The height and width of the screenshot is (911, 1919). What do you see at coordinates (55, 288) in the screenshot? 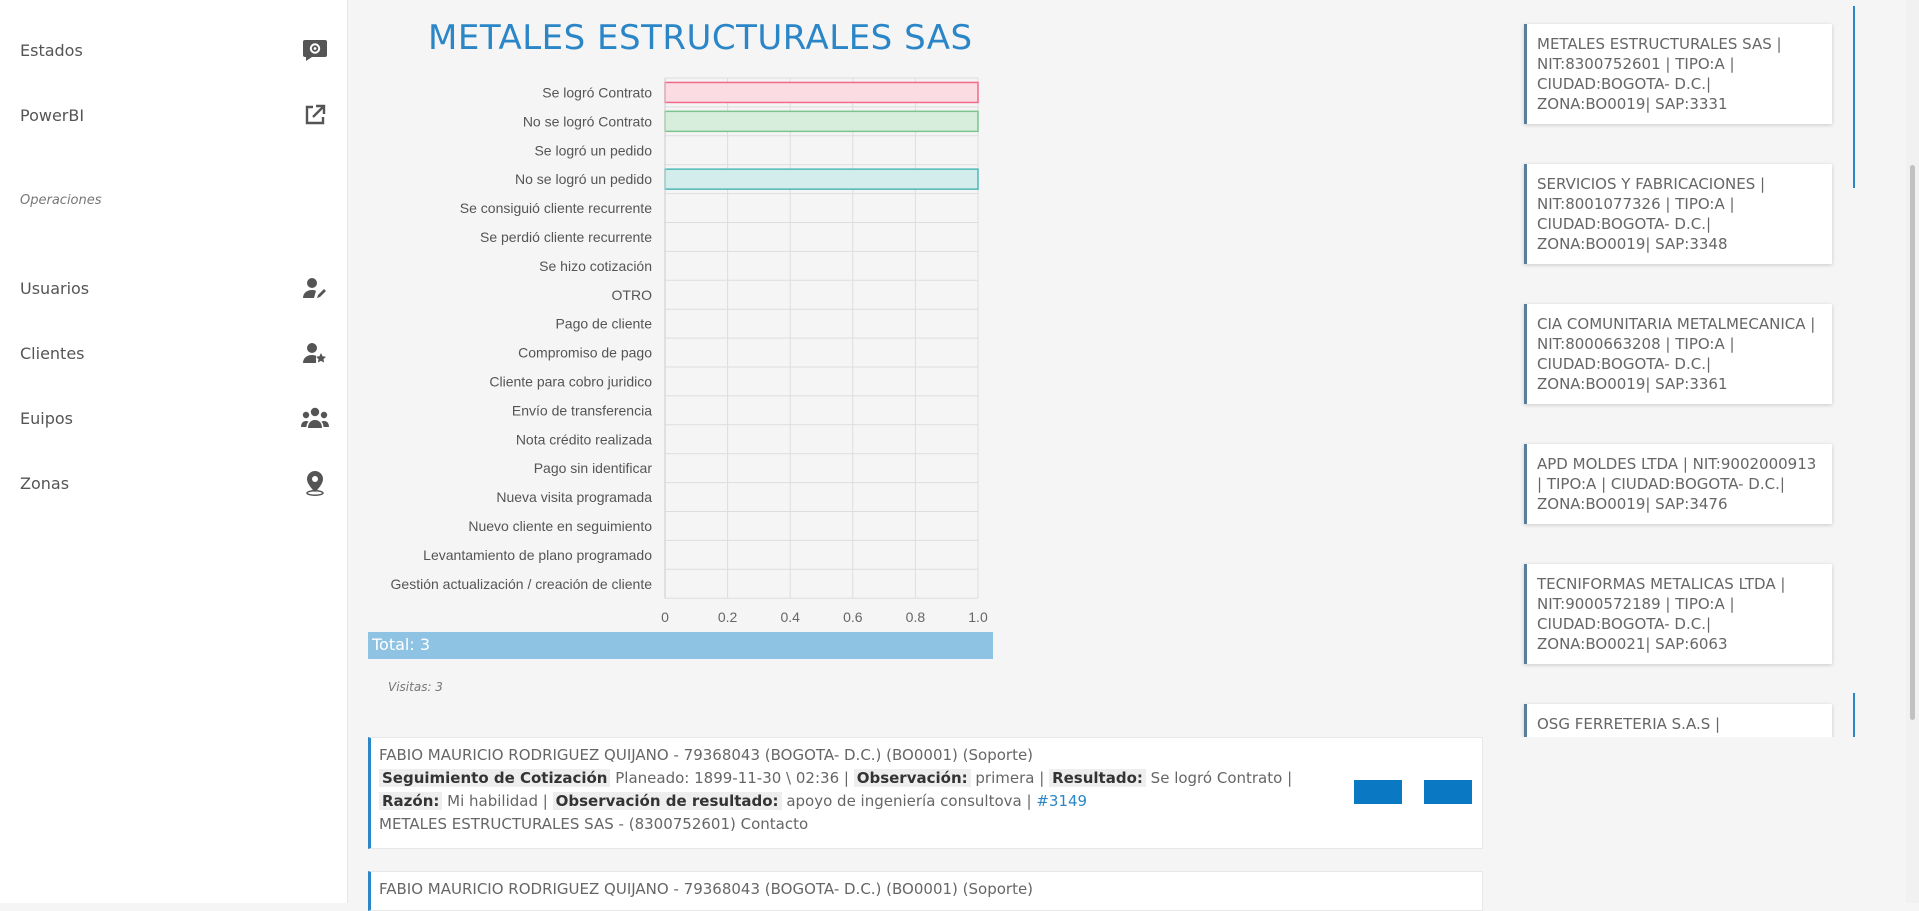
I see `sidebar-item-label: Usuarios` at bounding box center [55, 288].